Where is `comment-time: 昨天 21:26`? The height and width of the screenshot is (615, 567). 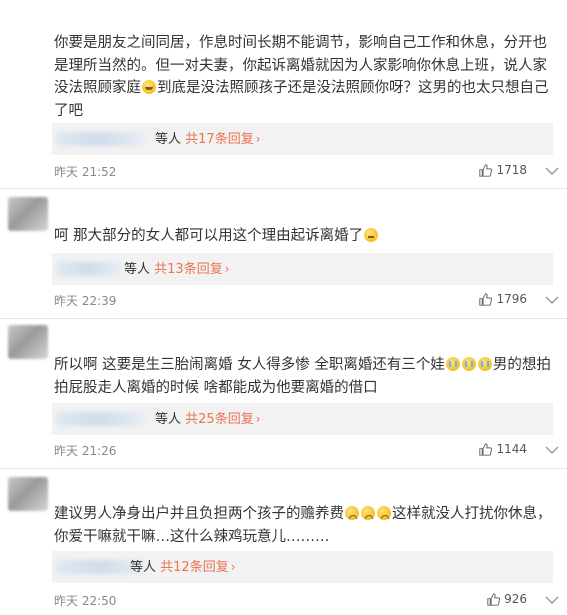
comment-time: 昨天 21:26 is located at coordinates (85, 451).